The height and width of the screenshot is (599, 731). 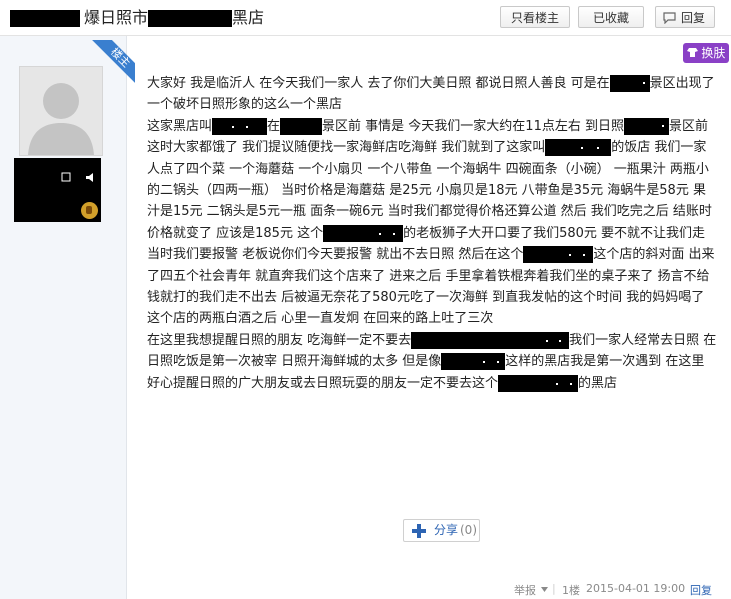 What do you see at coordinates (701, 590) in the screenshot?
I see `reply-link: 回复` at bounding box center [701, 590].